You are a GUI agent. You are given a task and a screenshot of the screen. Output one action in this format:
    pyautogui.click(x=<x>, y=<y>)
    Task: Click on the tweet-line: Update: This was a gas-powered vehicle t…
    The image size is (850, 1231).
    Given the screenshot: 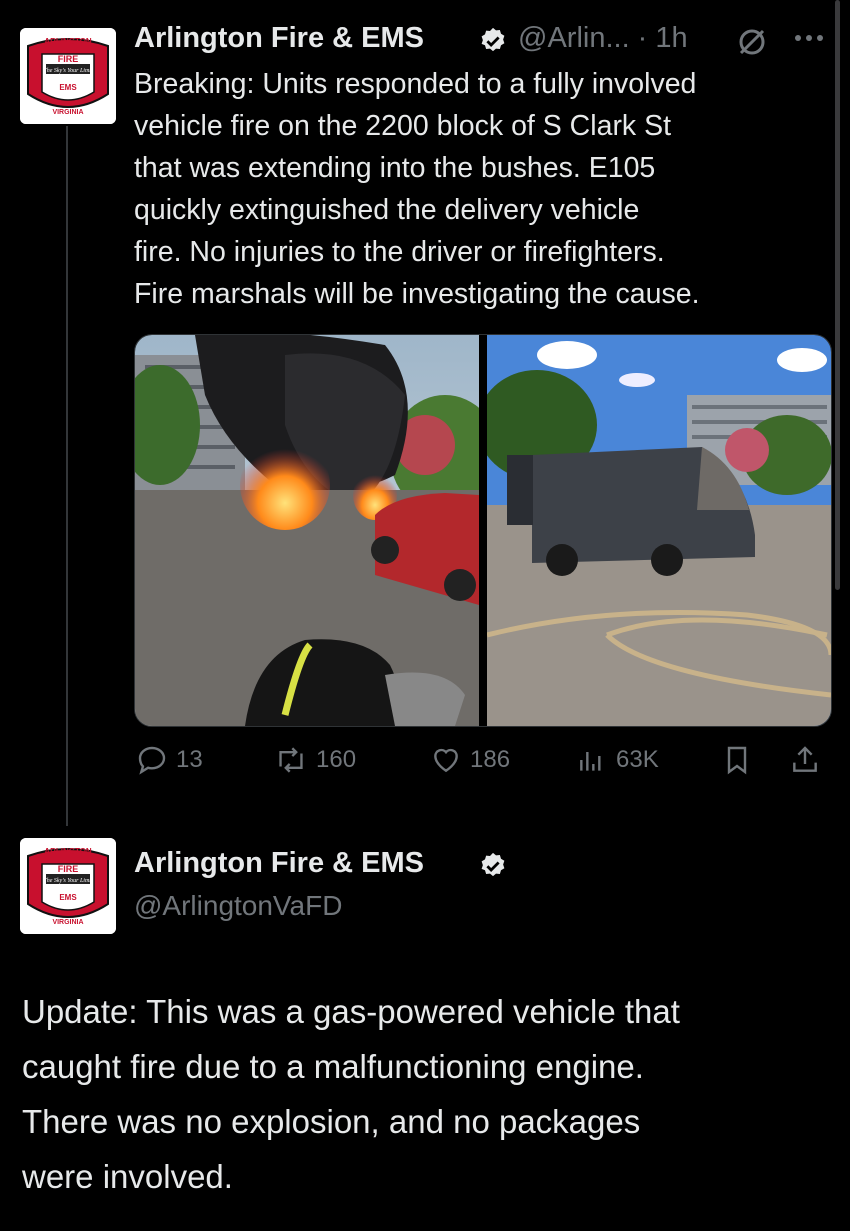 What is the action you would take?
    pyautogui.click(x=351, y=1011)
    